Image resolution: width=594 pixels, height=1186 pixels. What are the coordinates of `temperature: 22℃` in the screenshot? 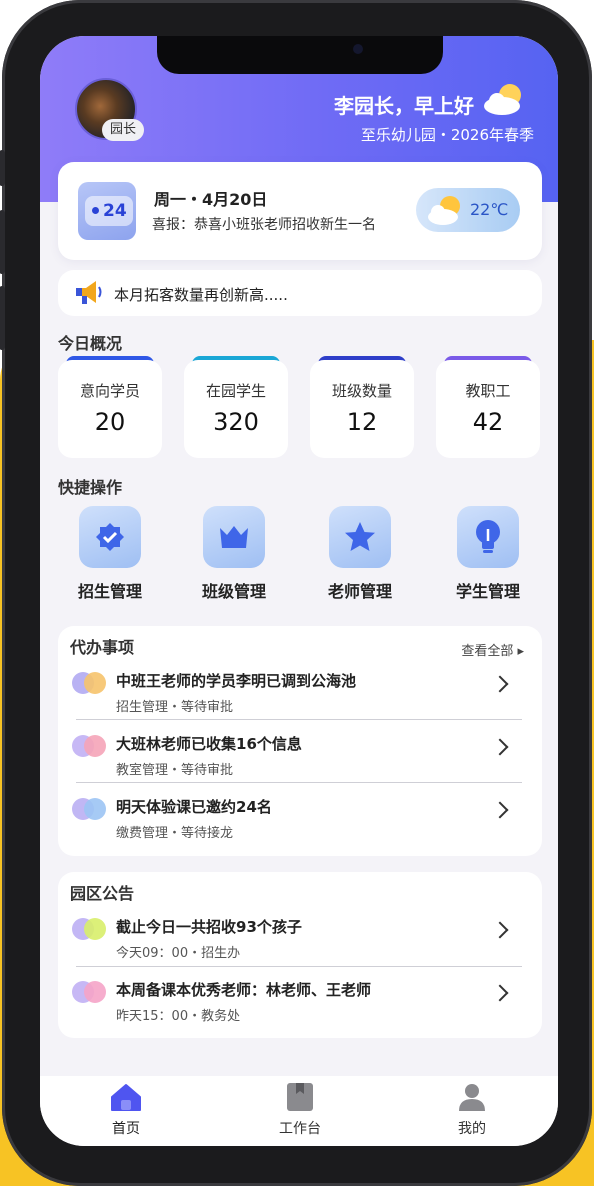 It's located at (489, 209).